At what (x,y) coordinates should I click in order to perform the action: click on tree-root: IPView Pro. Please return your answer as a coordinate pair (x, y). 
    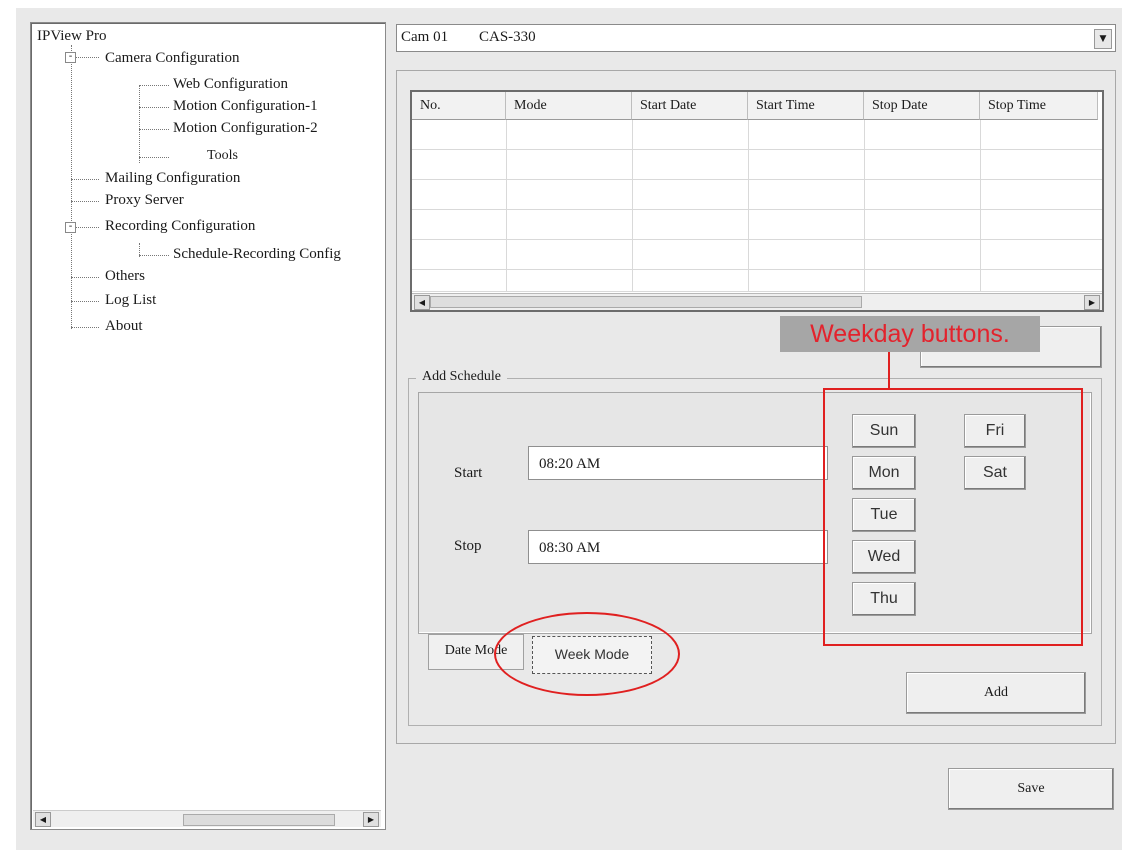
    Looking at the image, I should click on (72, 36).